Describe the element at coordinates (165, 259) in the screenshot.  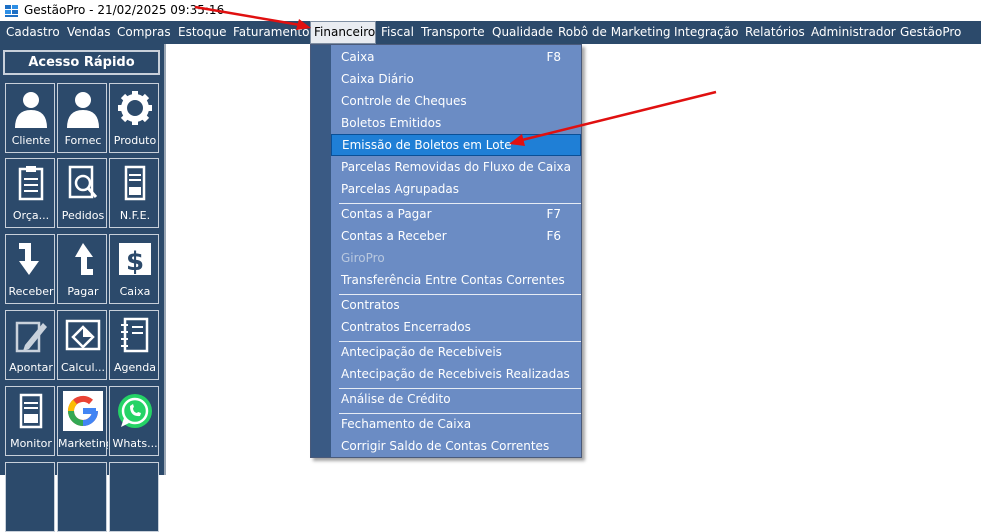
I see `sidebar-divider` at that location.